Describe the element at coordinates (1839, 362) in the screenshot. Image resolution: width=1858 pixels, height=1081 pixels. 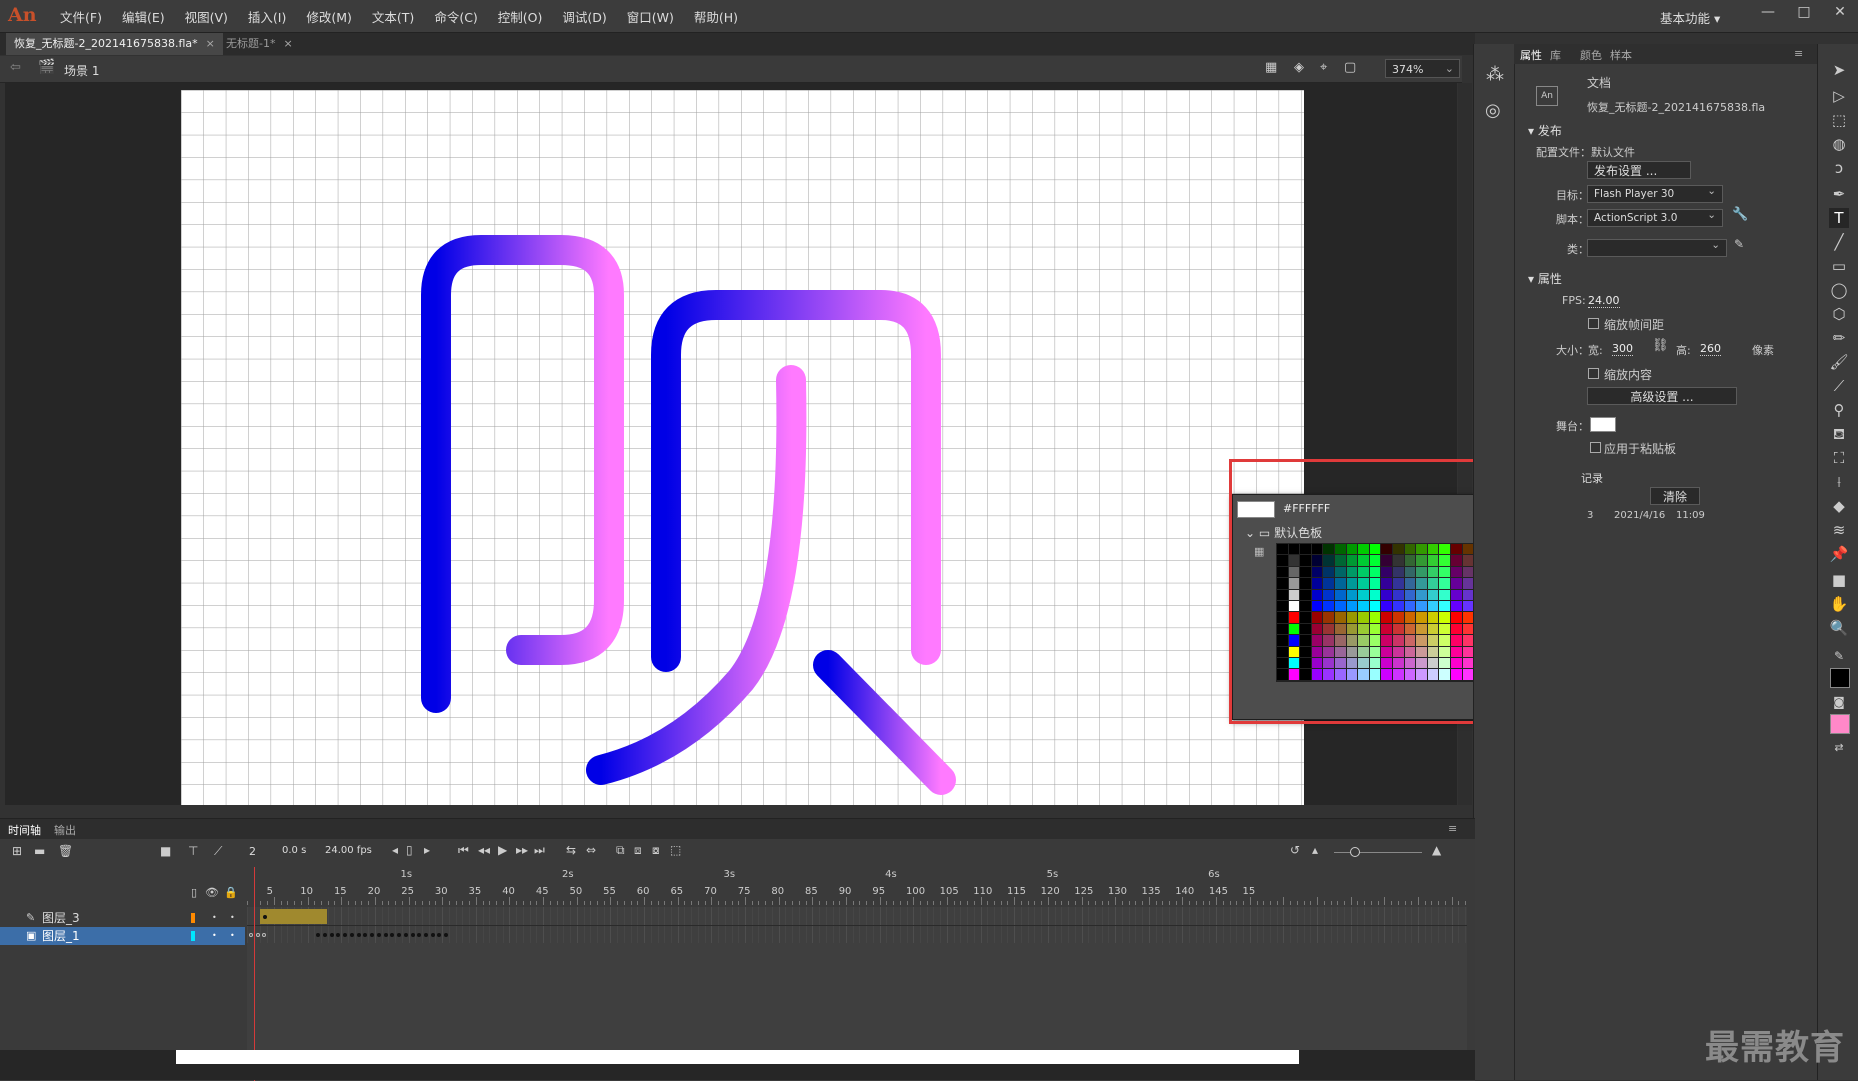
I see `paint-brush-icon: 🖌` at that location.